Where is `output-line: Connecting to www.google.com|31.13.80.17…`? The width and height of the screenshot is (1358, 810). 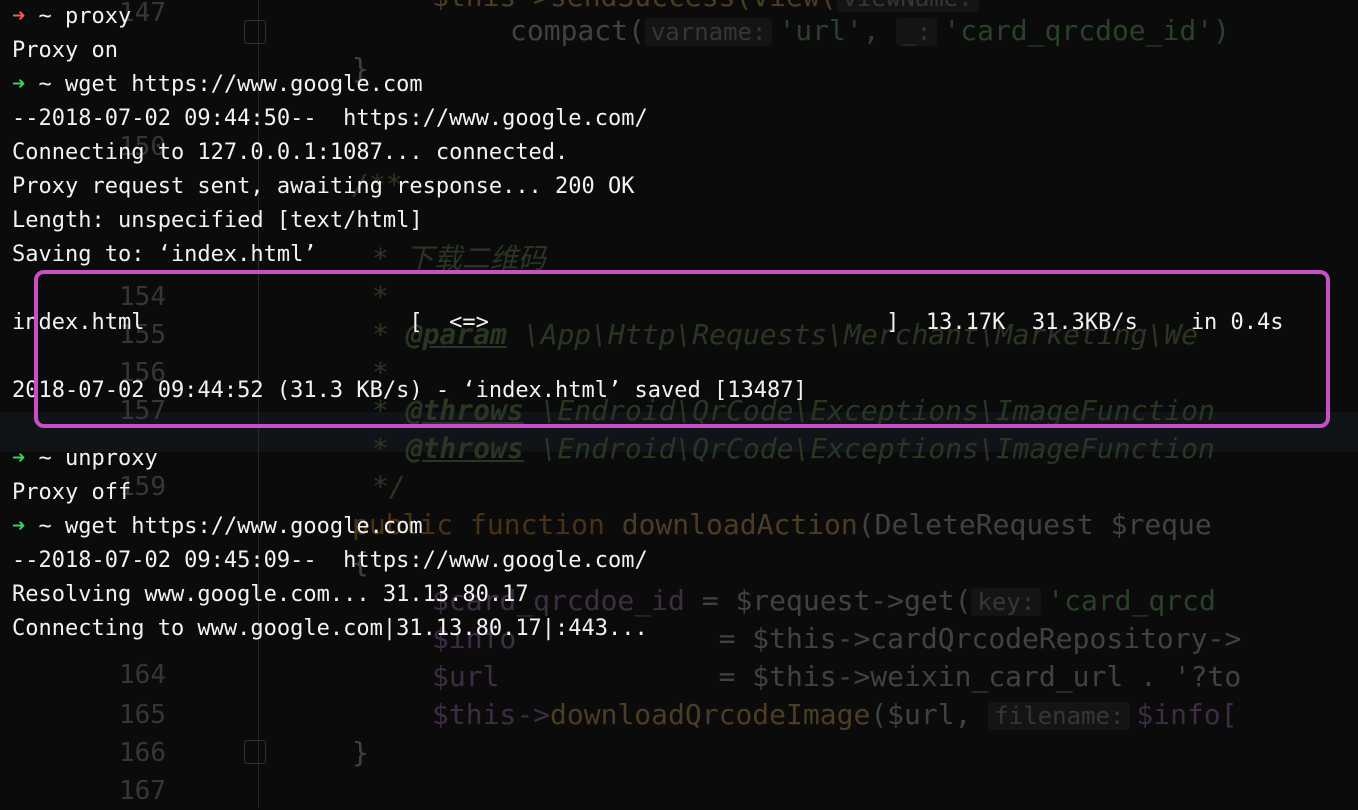
output-line: Connecting to www.google.com|31.13.80.17… is located at coordinates (330, 628).